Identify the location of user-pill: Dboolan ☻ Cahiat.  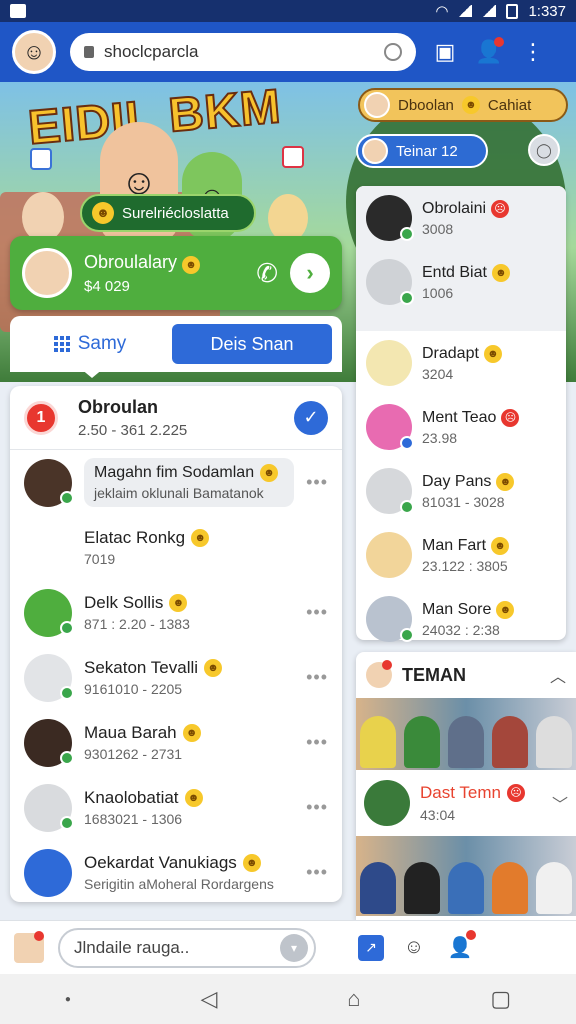
(463, 105).